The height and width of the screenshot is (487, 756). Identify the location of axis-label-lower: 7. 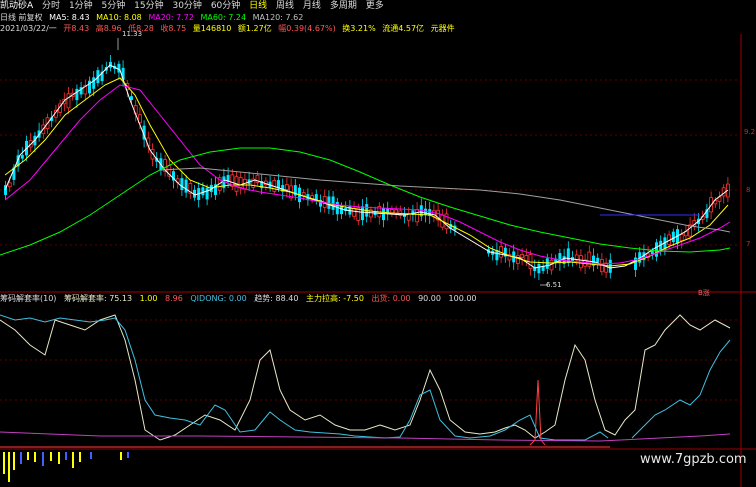
(748, 244).